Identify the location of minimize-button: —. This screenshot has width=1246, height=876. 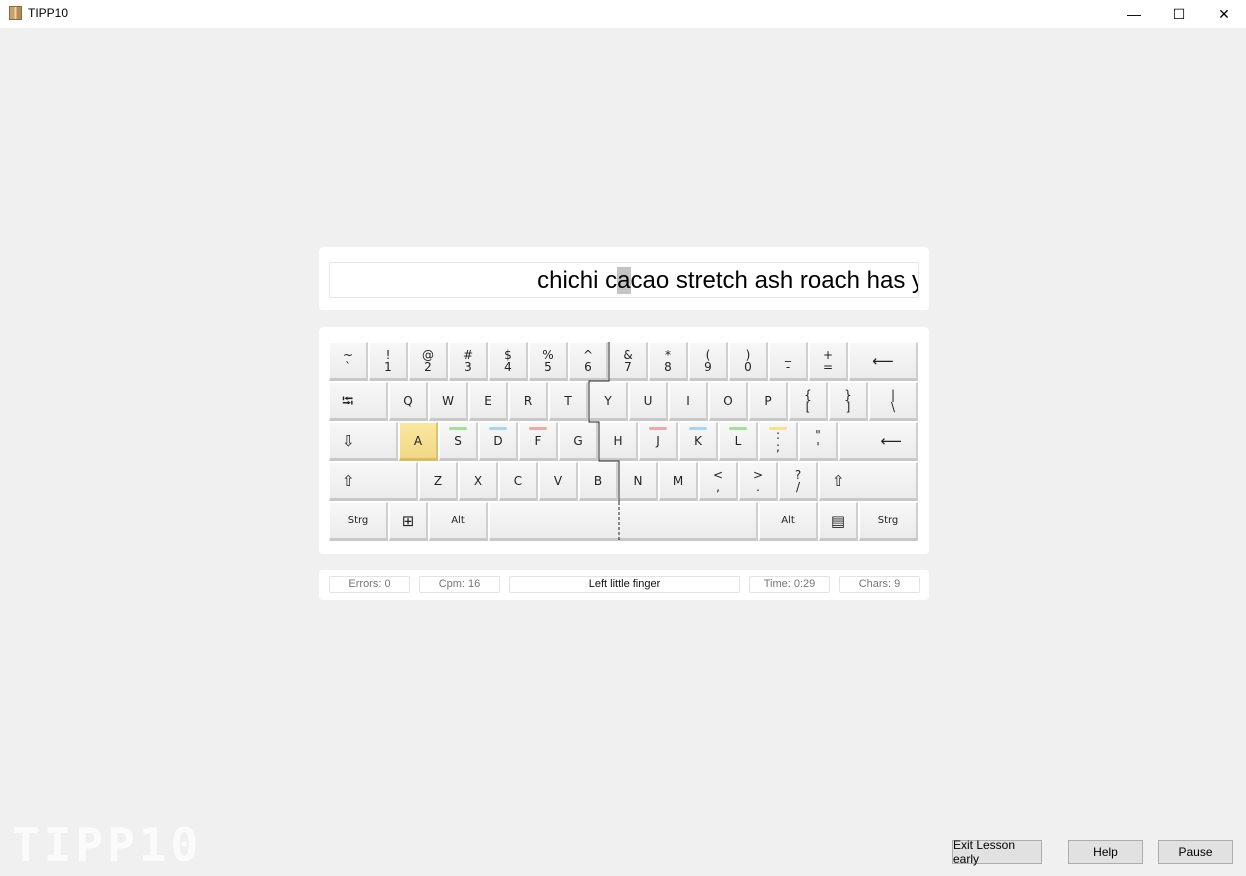
(1134, 14).